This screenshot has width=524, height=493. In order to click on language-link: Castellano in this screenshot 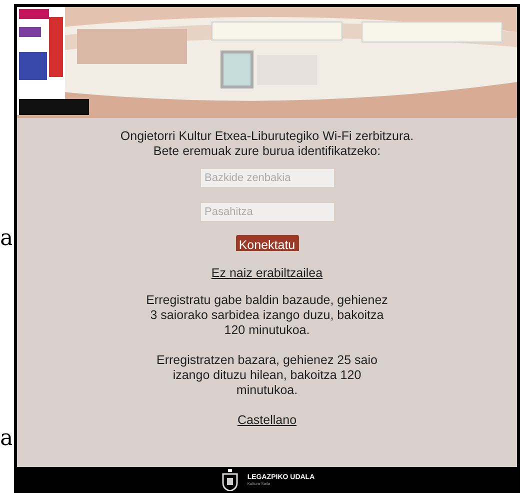, I will do `click(267, 420)`.